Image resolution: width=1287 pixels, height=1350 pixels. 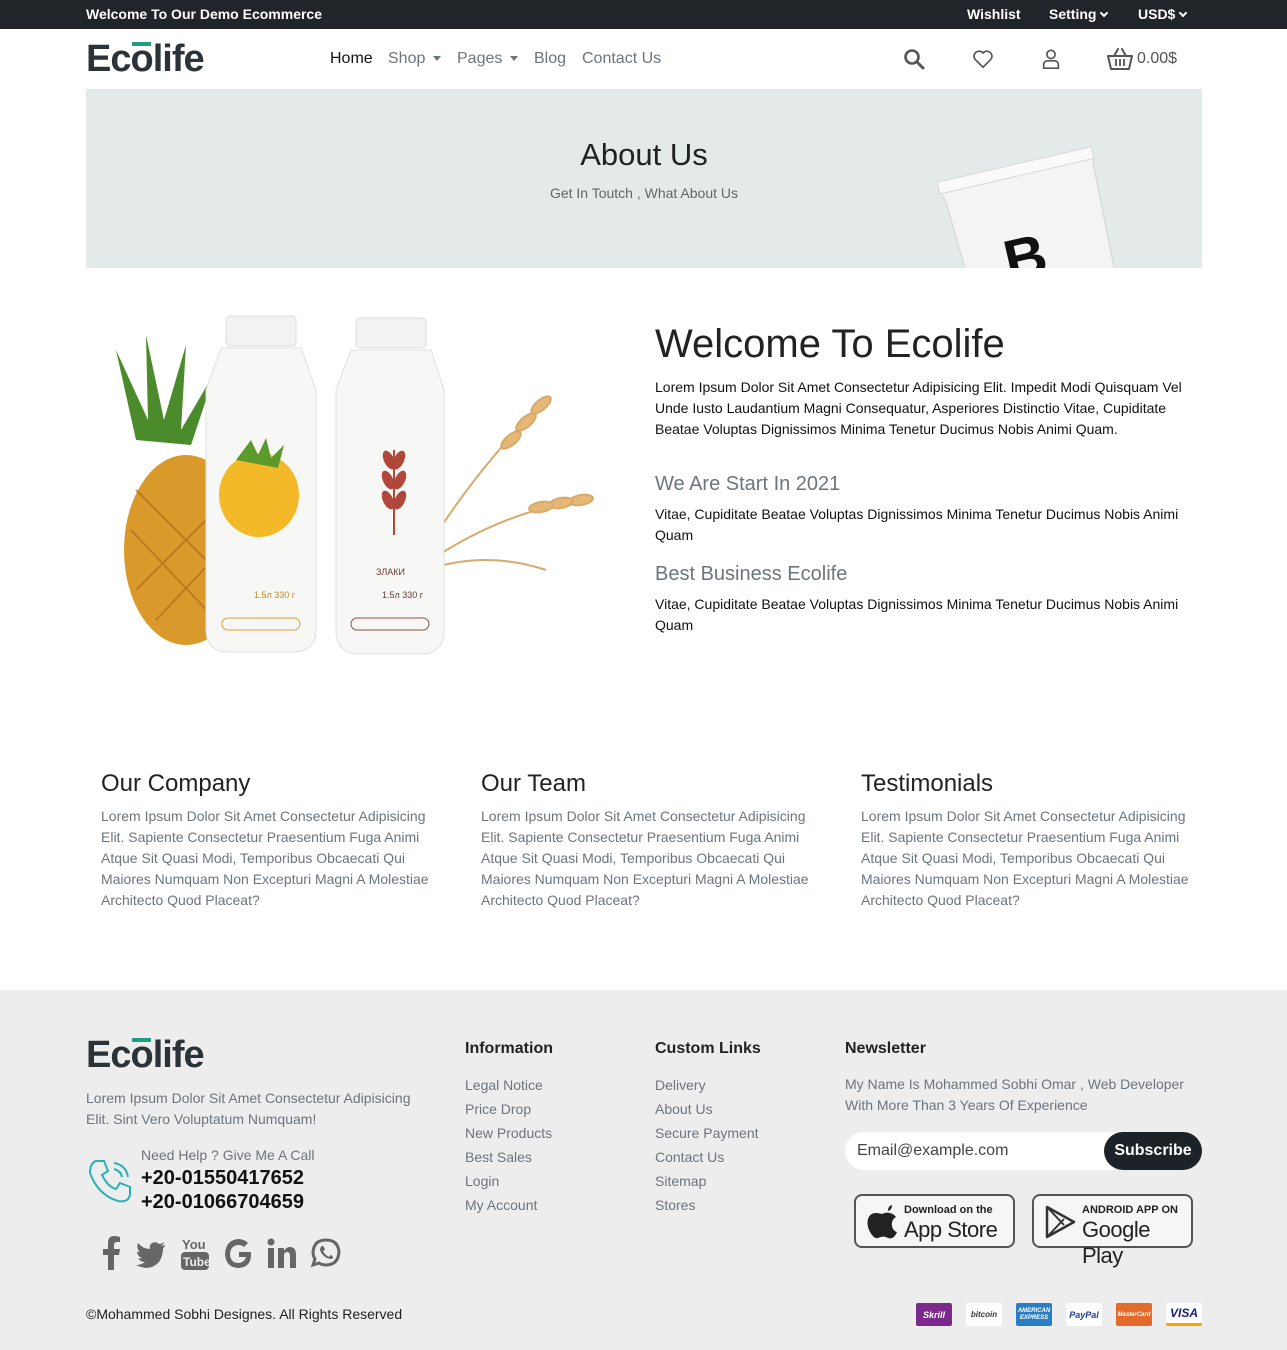 I want to click on help-label: Need Help ? Give Me A Call, so click(x=228, y=1155).